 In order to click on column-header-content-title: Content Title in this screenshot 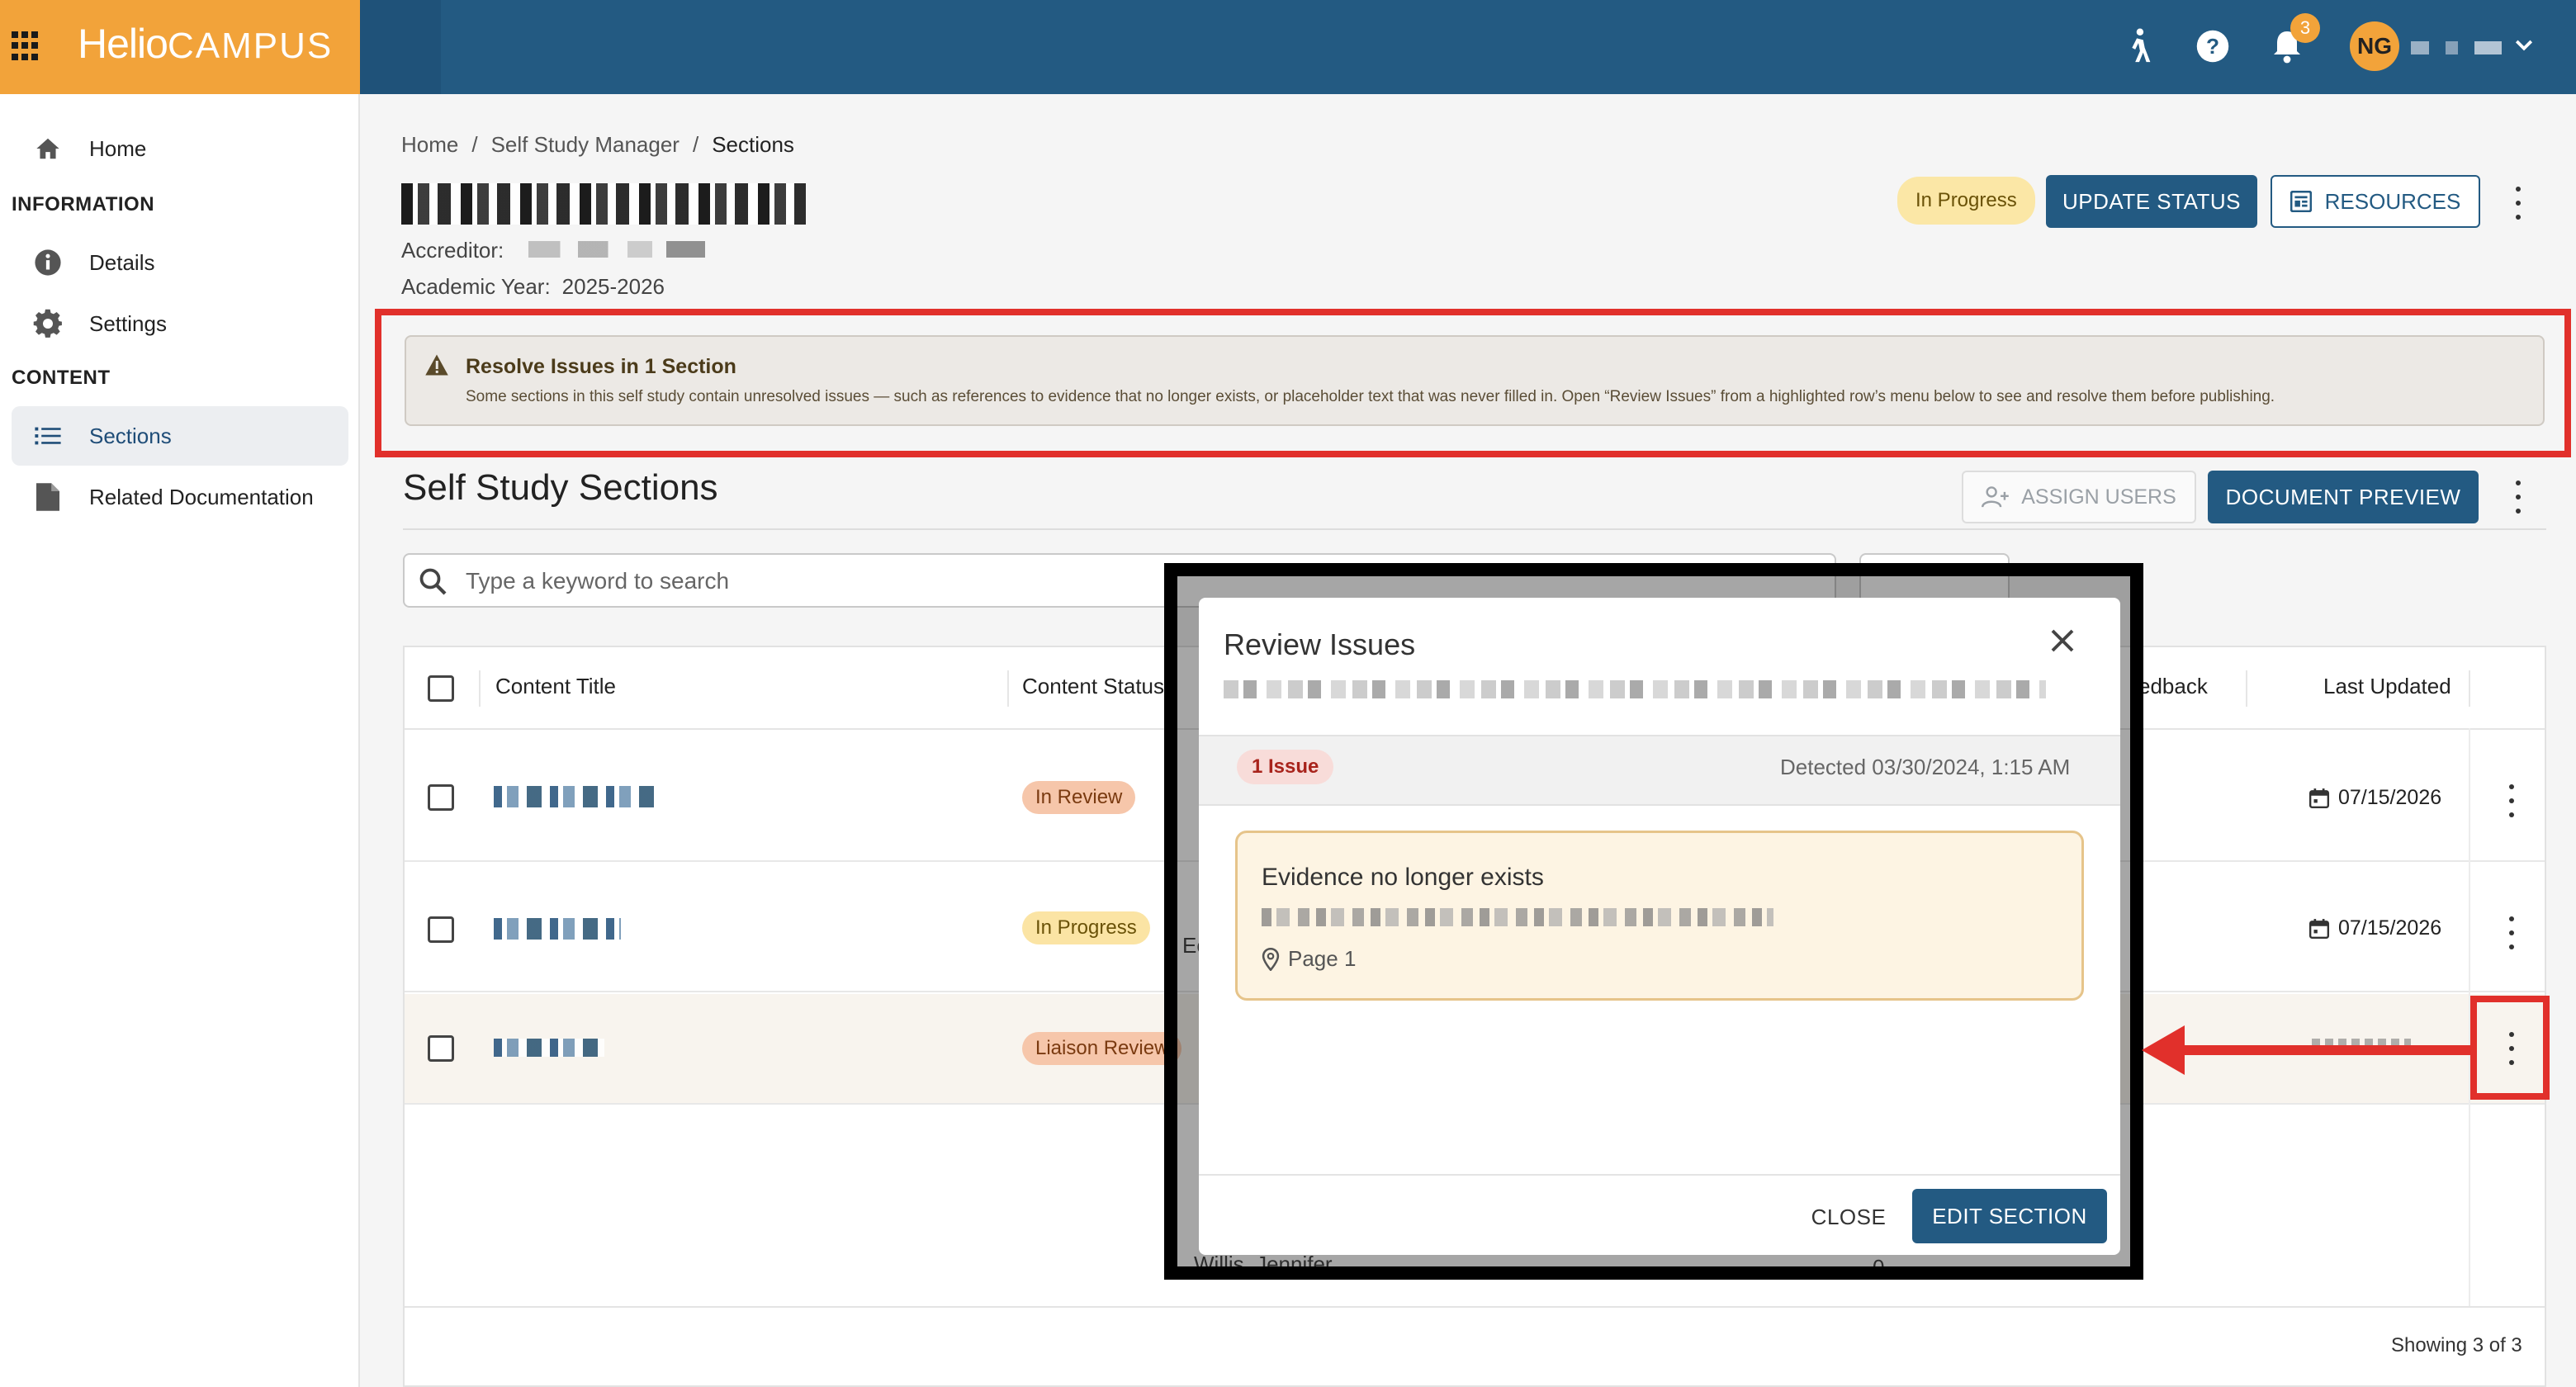, I will do `click(555, 686)`.